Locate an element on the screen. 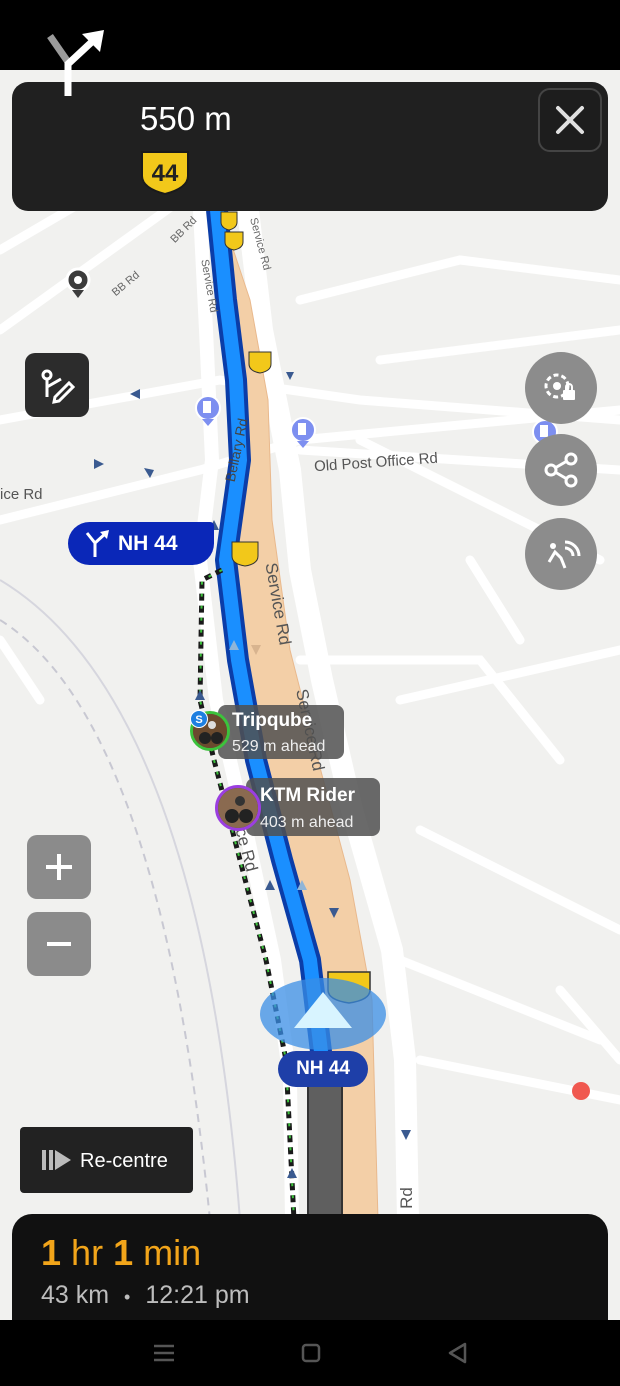 The width and height of the screenshot is (620, 1386). rider-signal-icon is located at coordinates (564, 554).